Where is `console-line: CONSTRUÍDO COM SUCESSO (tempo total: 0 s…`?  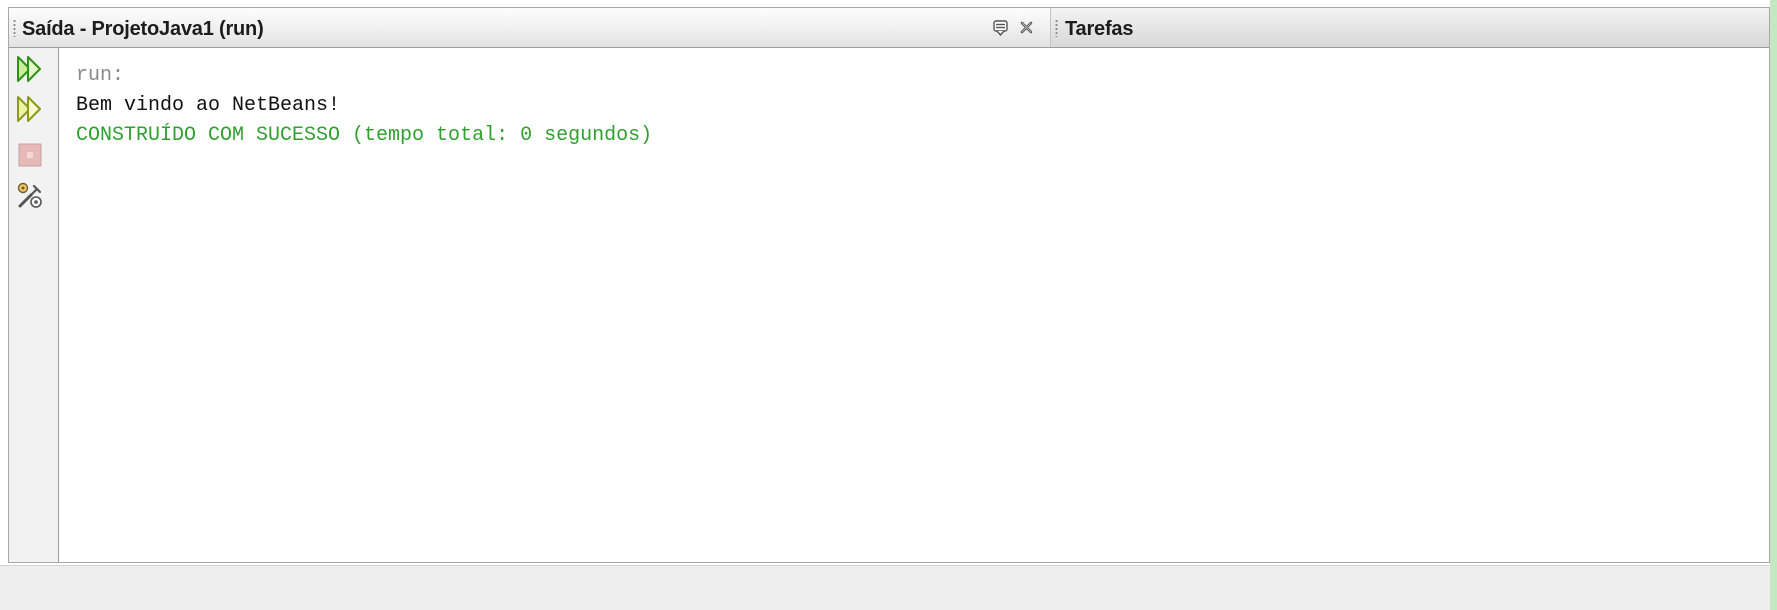 console-line: CONSTRUÍDO COM SUCESSO (tempo total: 0 s… is located at coordinates (364, 135).